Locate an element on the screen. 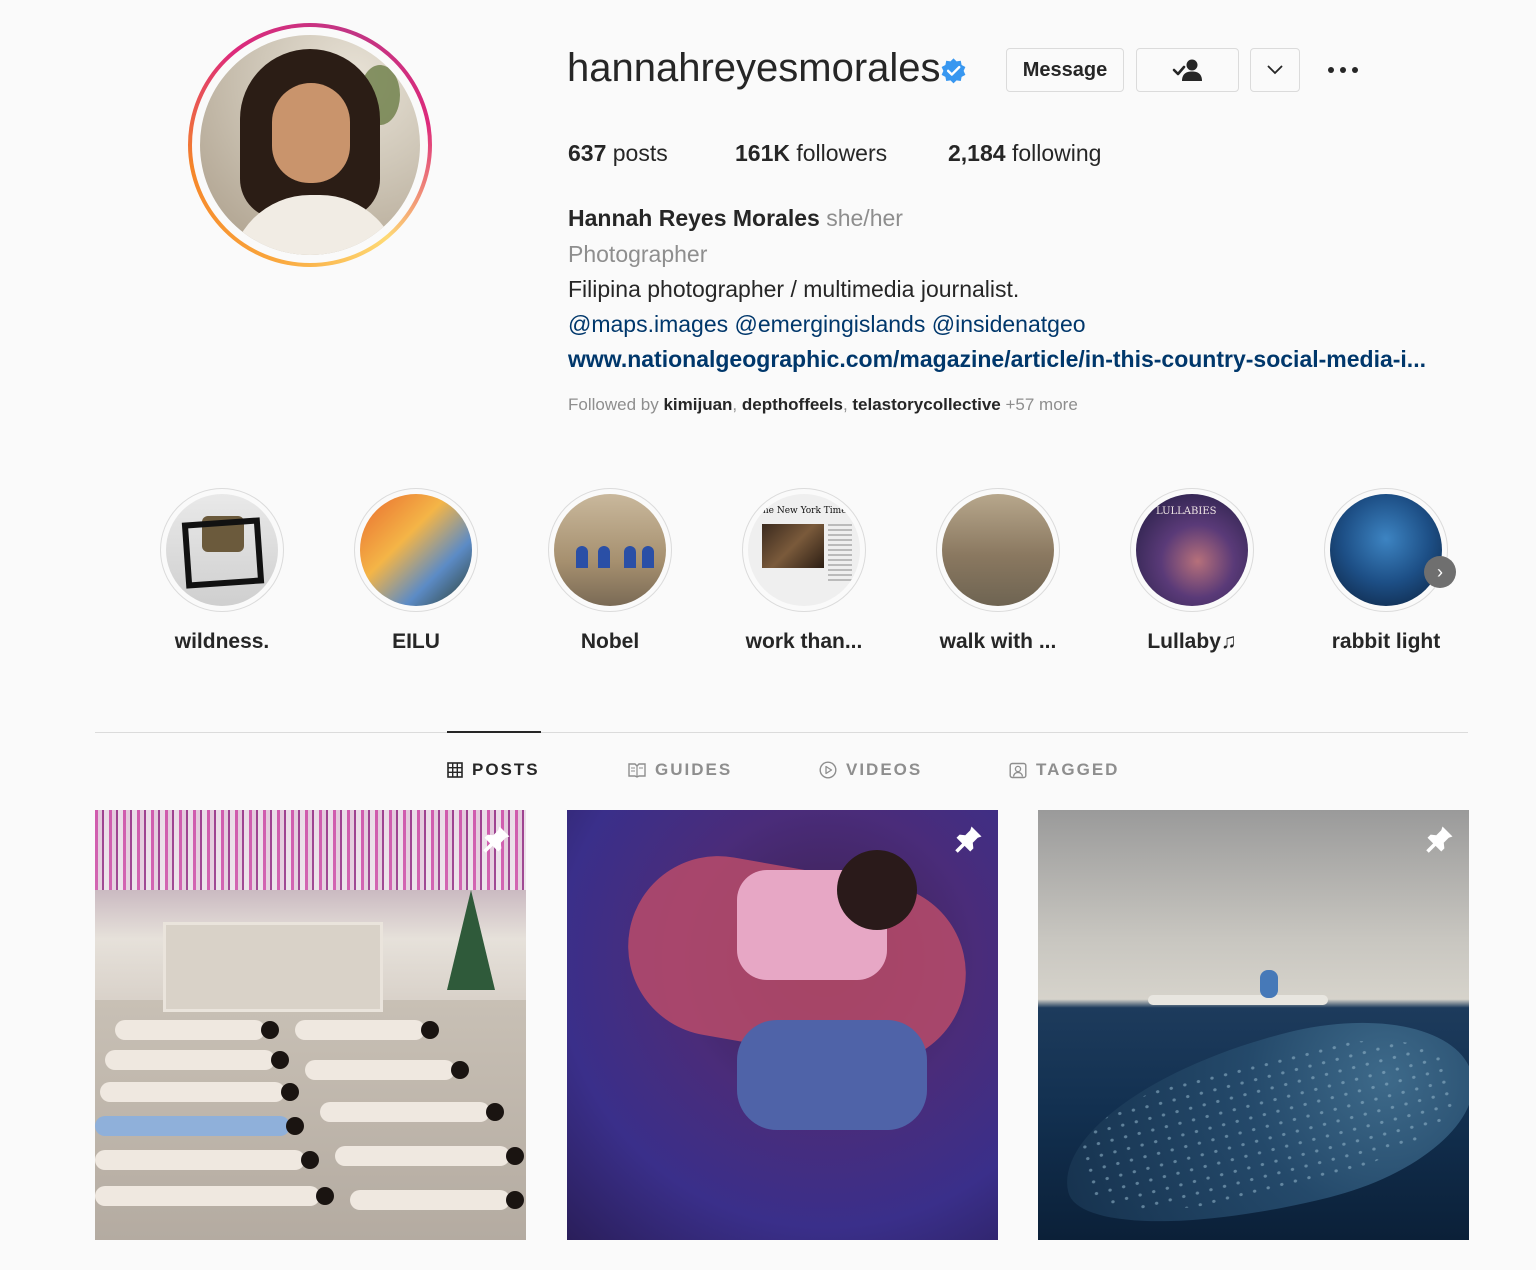  highlight-ring: LULLABIES is located at coordinates (1192, 550).